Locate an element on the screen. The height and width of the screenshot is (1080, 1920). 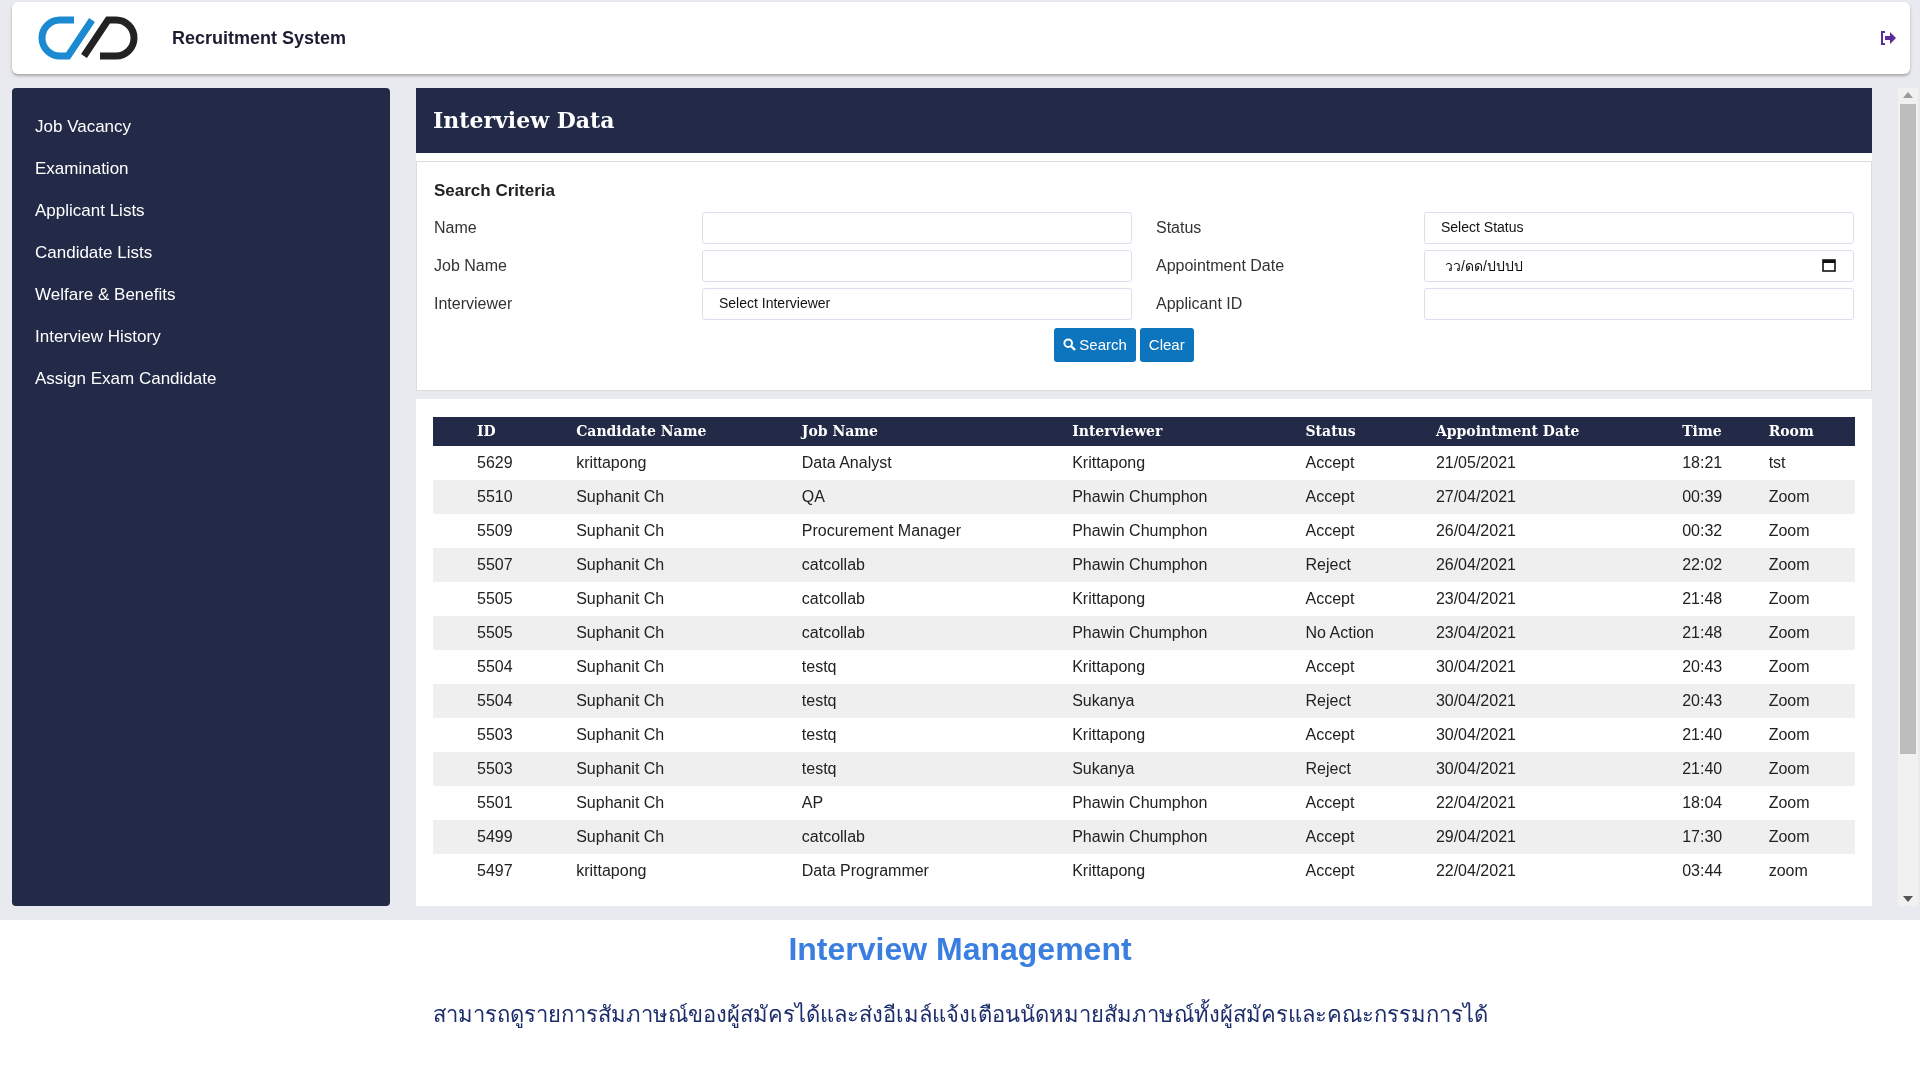
table-cell: Data Analyst is located at coordinates (929, 463).